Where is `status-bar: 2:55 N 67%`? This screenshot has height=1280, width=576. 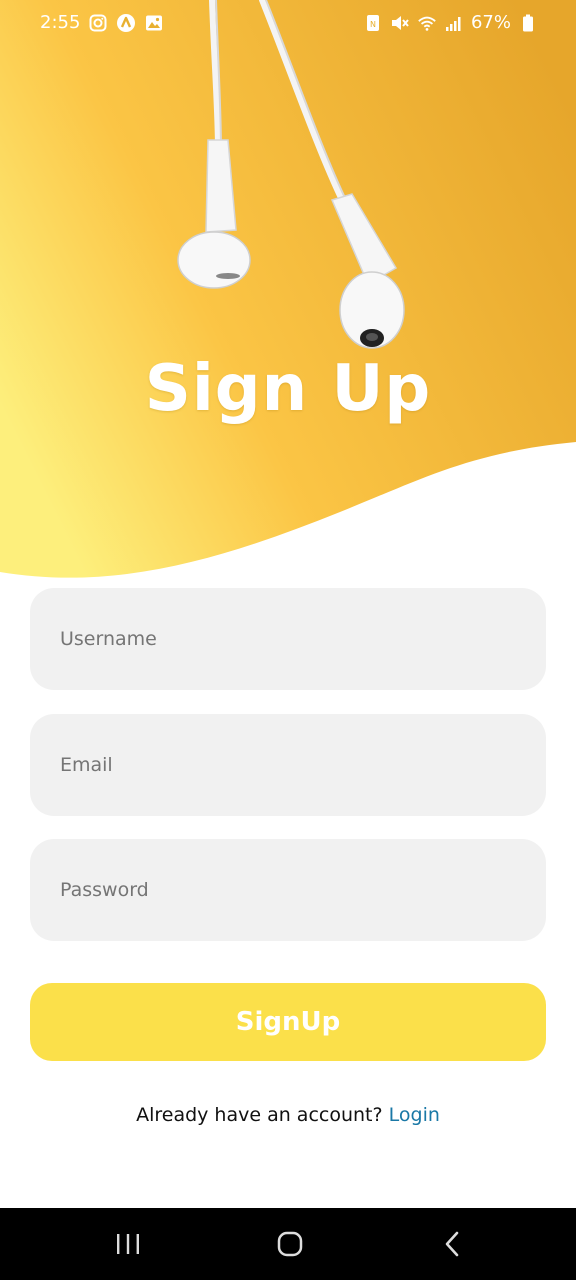
status-bar: 2:55 N 67% is located at coordinates (288, 23).